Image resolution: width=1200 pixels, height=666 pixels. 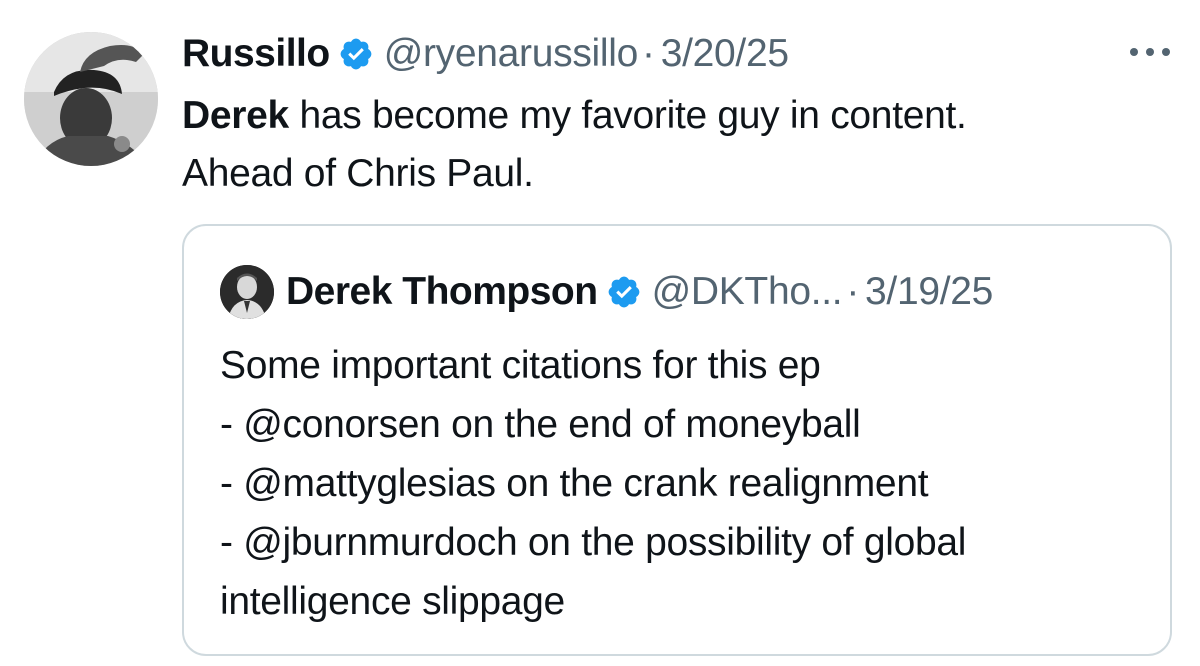 I want to click on author-display-name: Russillo, so click(x=256, y=54).